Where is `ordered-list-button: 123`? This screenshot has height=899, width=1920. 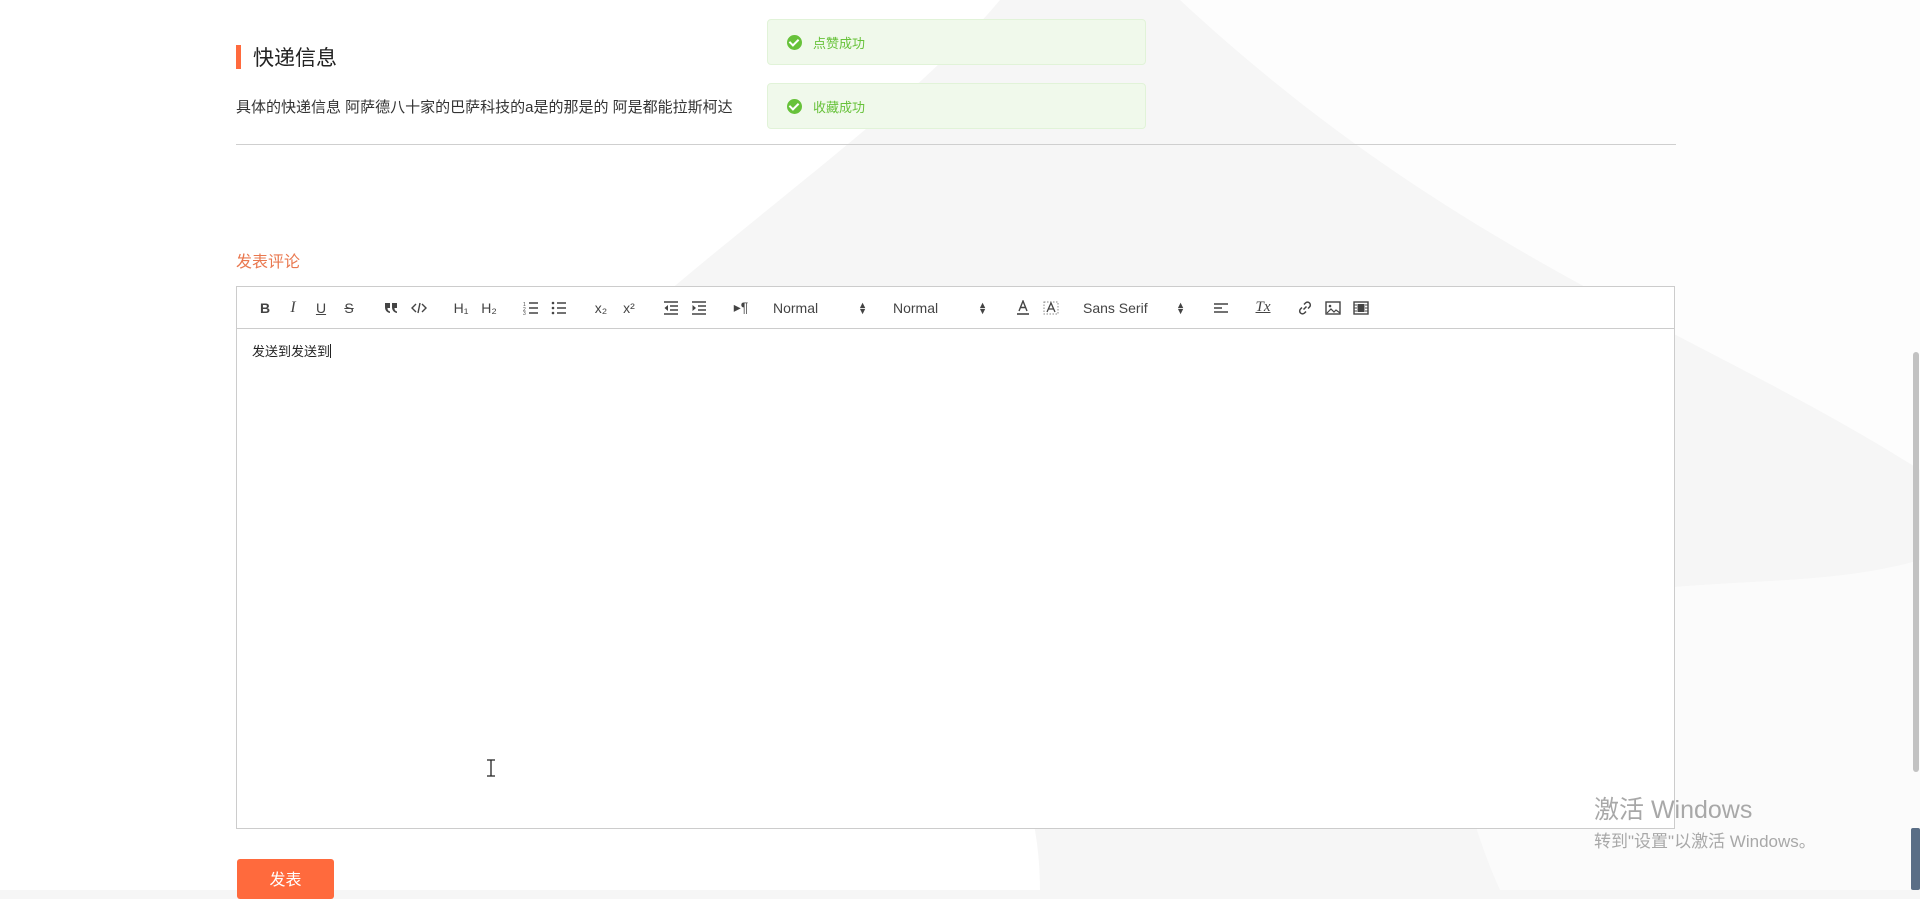 ordered-list-button: 123 is located at coordinates (531, 308).